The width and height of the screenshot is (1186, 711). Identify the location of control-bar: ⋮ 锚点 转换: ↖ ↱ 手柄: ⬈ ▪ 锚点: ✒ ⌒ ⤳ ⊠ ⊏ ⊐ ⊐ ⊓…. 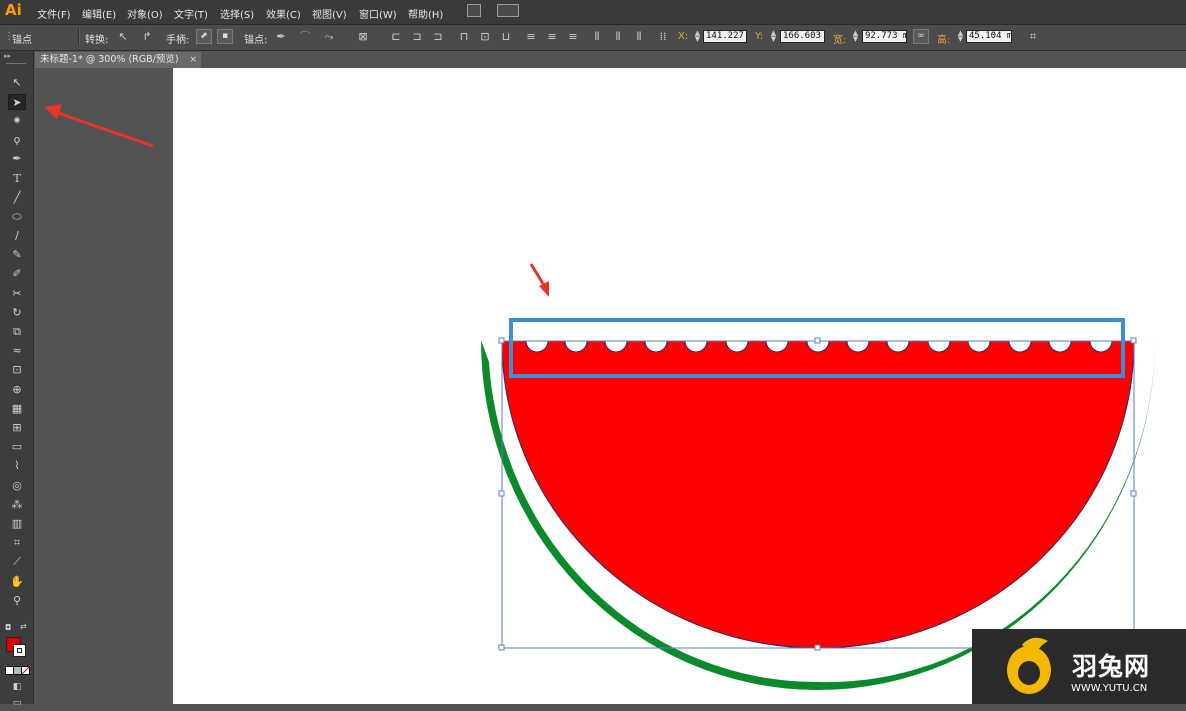
(593, 38).